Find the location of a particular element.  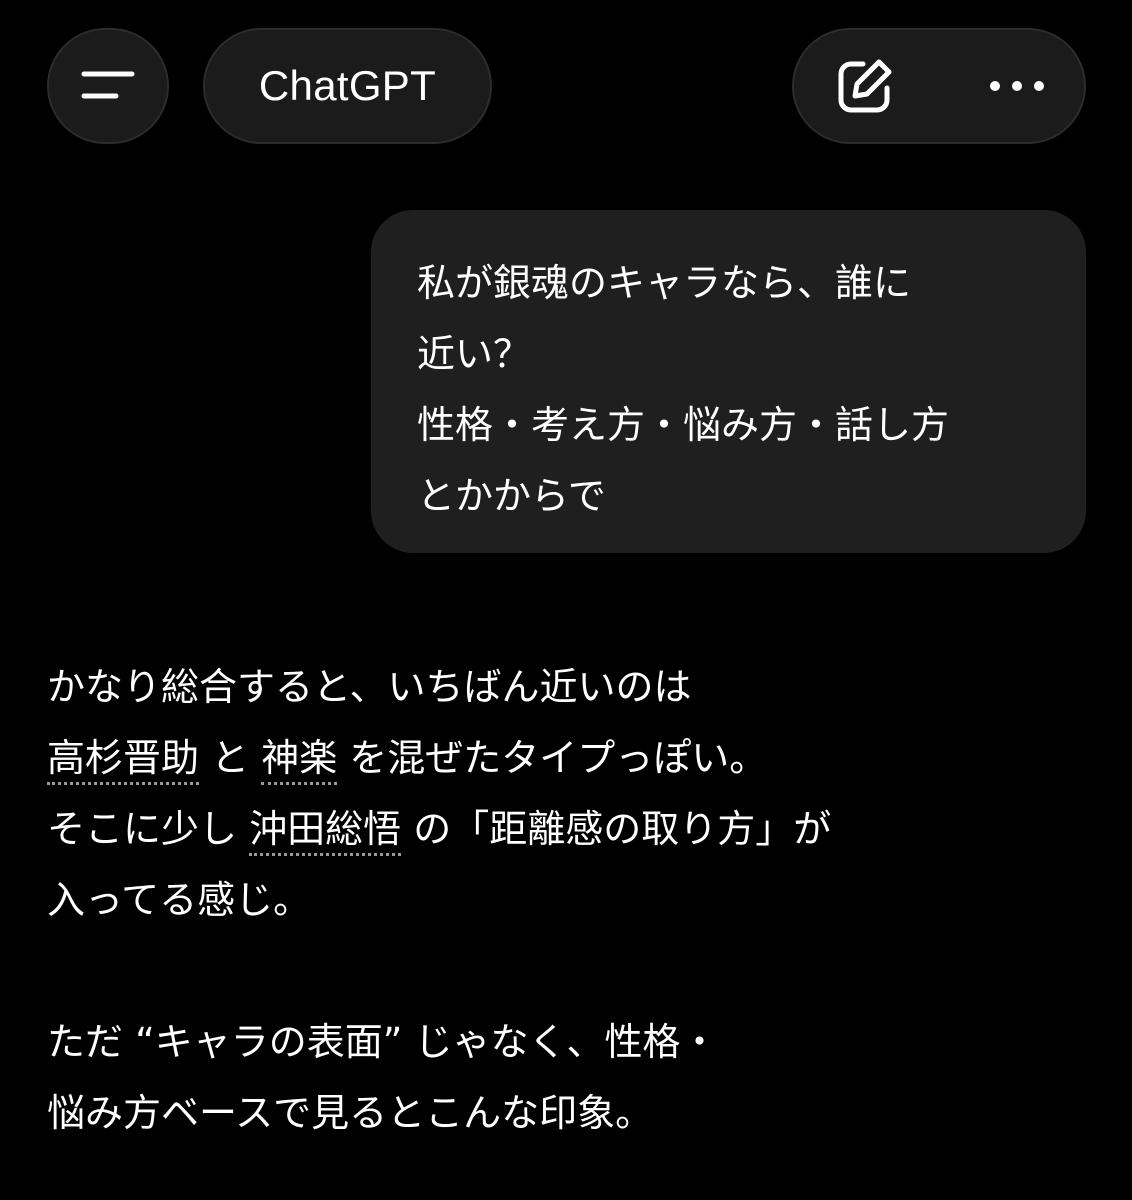

app-title: ChatGPT is located at coordinates (347, 85).